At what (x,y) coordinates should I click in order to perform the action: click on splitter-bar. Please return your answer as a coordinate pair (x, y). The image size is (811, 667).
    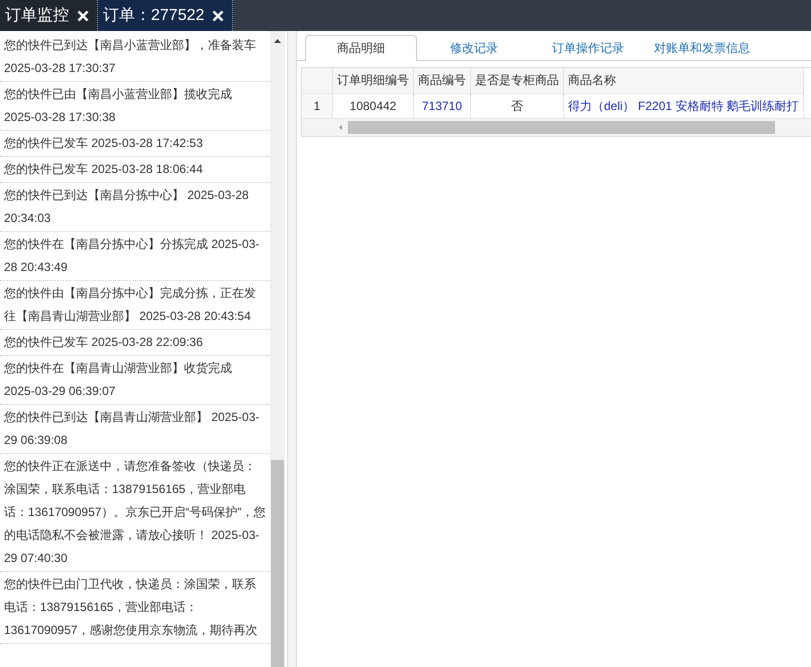
    Looking at the image, I should click on (292, 349).